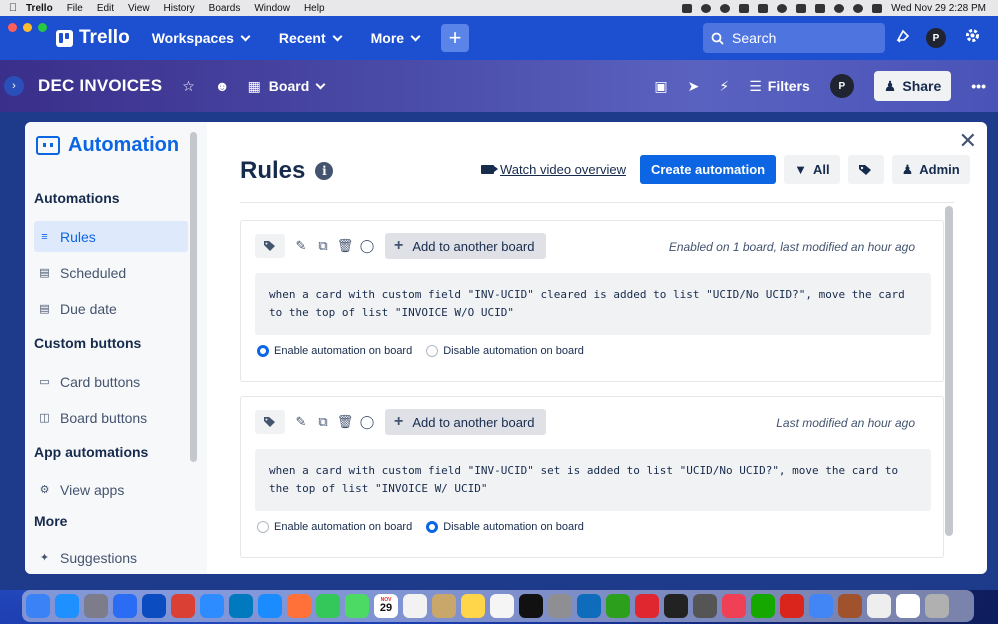 The height and width of the screenshot is (624, 998). I want to click on notifications-icon, so click(903, 39).